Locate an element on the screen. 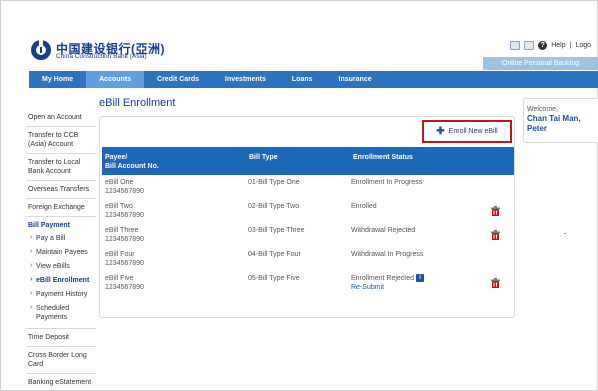  nav-insurance: Insurance is located at coordinates (355, 79).